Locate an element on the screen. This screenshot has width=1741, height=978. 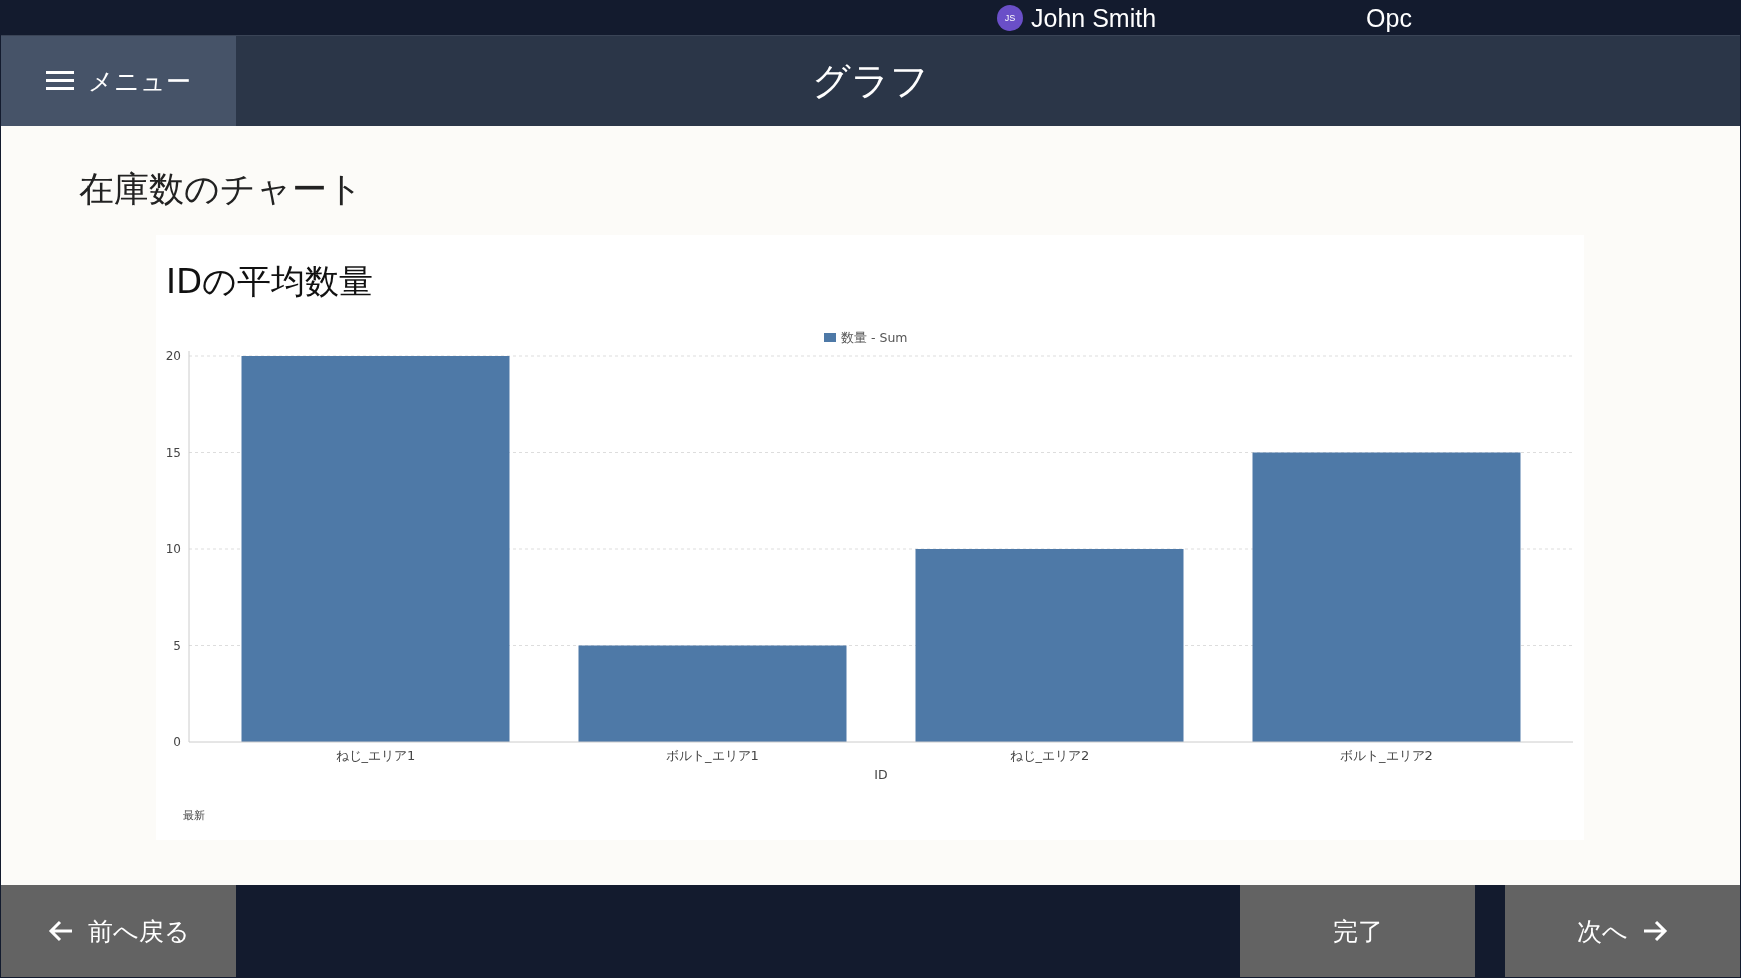
company-name: Opc is located at coordinates (1389, 18).